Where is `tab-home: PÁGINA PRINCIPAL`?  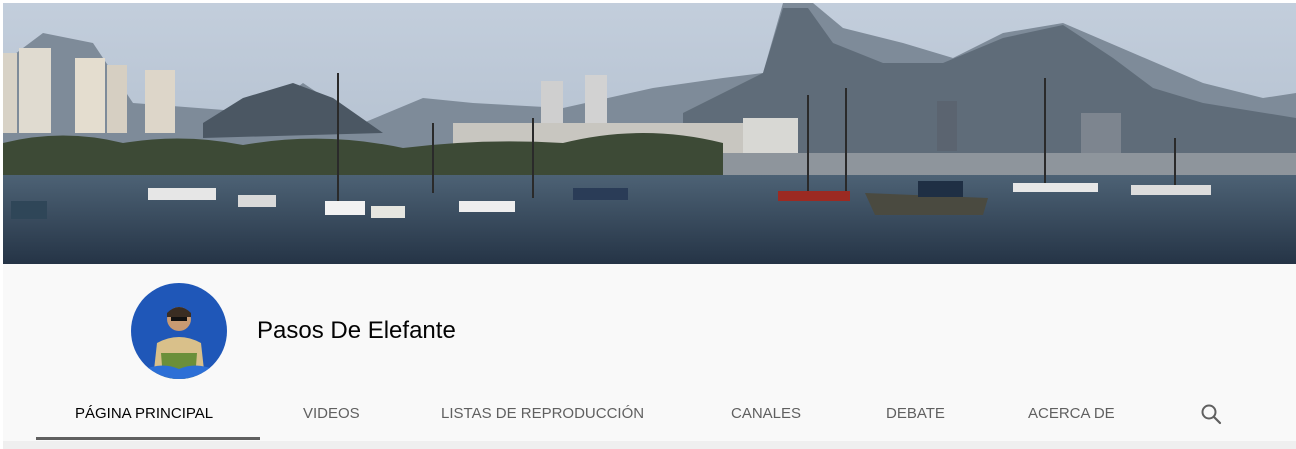 tab-home: PÁGINA PRINCIPAL is located at coordinates (144, 413).